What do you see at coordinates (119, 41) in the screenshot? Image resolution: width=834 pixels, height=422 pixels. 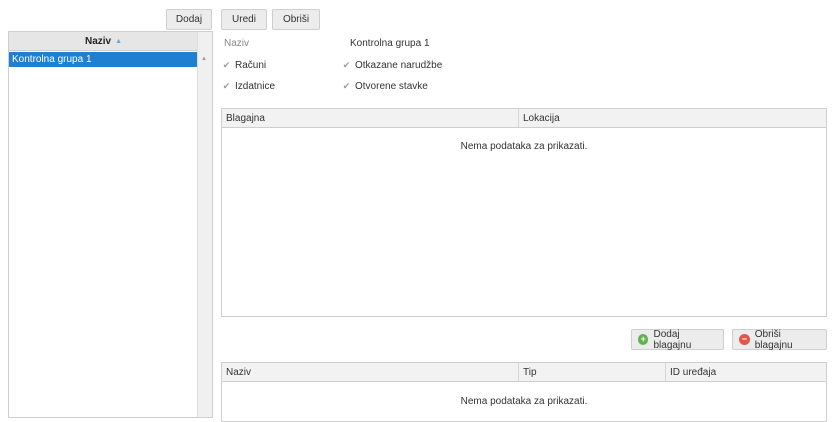 I see `sort-asc-icon: ▲` at bounding box center [119, 41].